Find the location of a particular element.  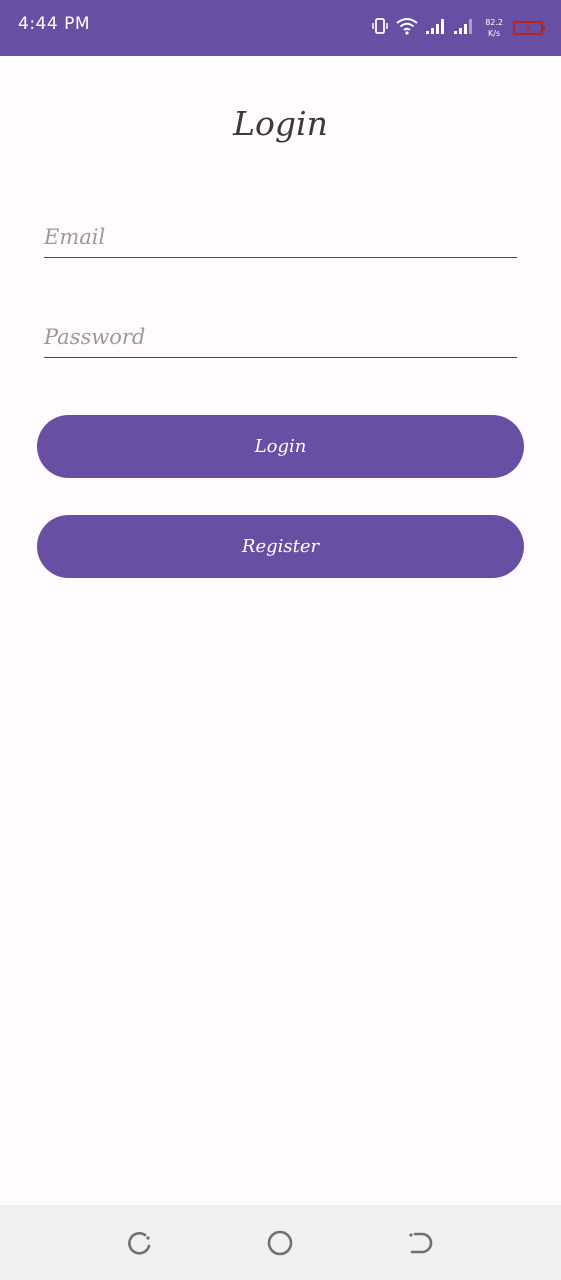

back-icon is located at coordinates (420, 1243).